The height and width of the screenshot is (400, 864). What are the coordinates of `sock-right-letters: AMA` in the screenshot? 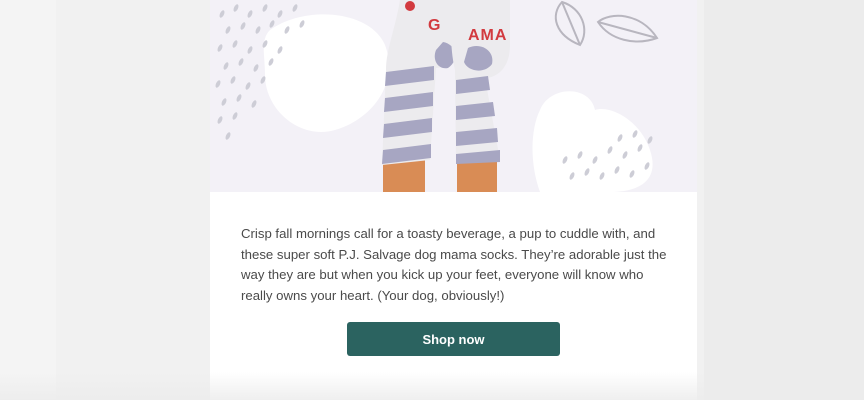 It's located at (487, 35).